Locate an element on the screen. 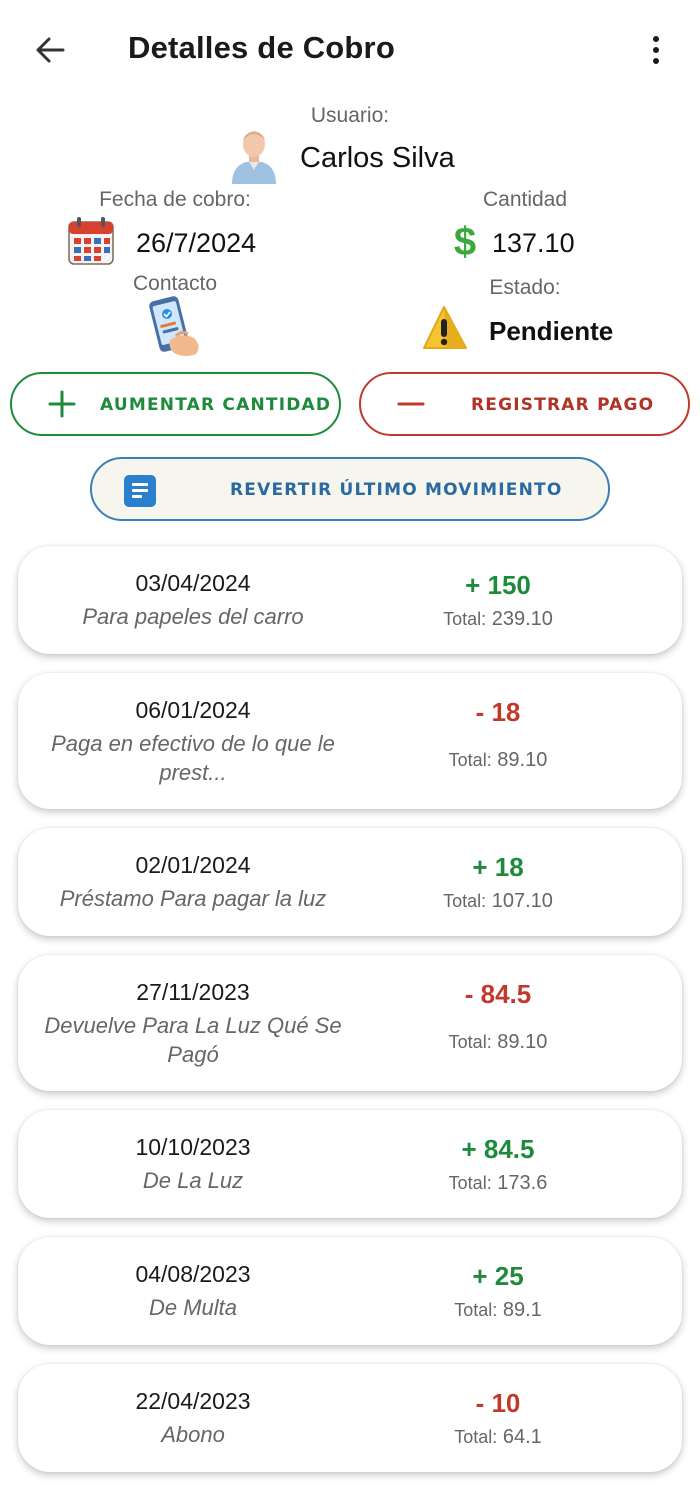 This screenshot has width=700, height=1493. movement-total: Total: 173.6 is located at coordinates (498, 1183).